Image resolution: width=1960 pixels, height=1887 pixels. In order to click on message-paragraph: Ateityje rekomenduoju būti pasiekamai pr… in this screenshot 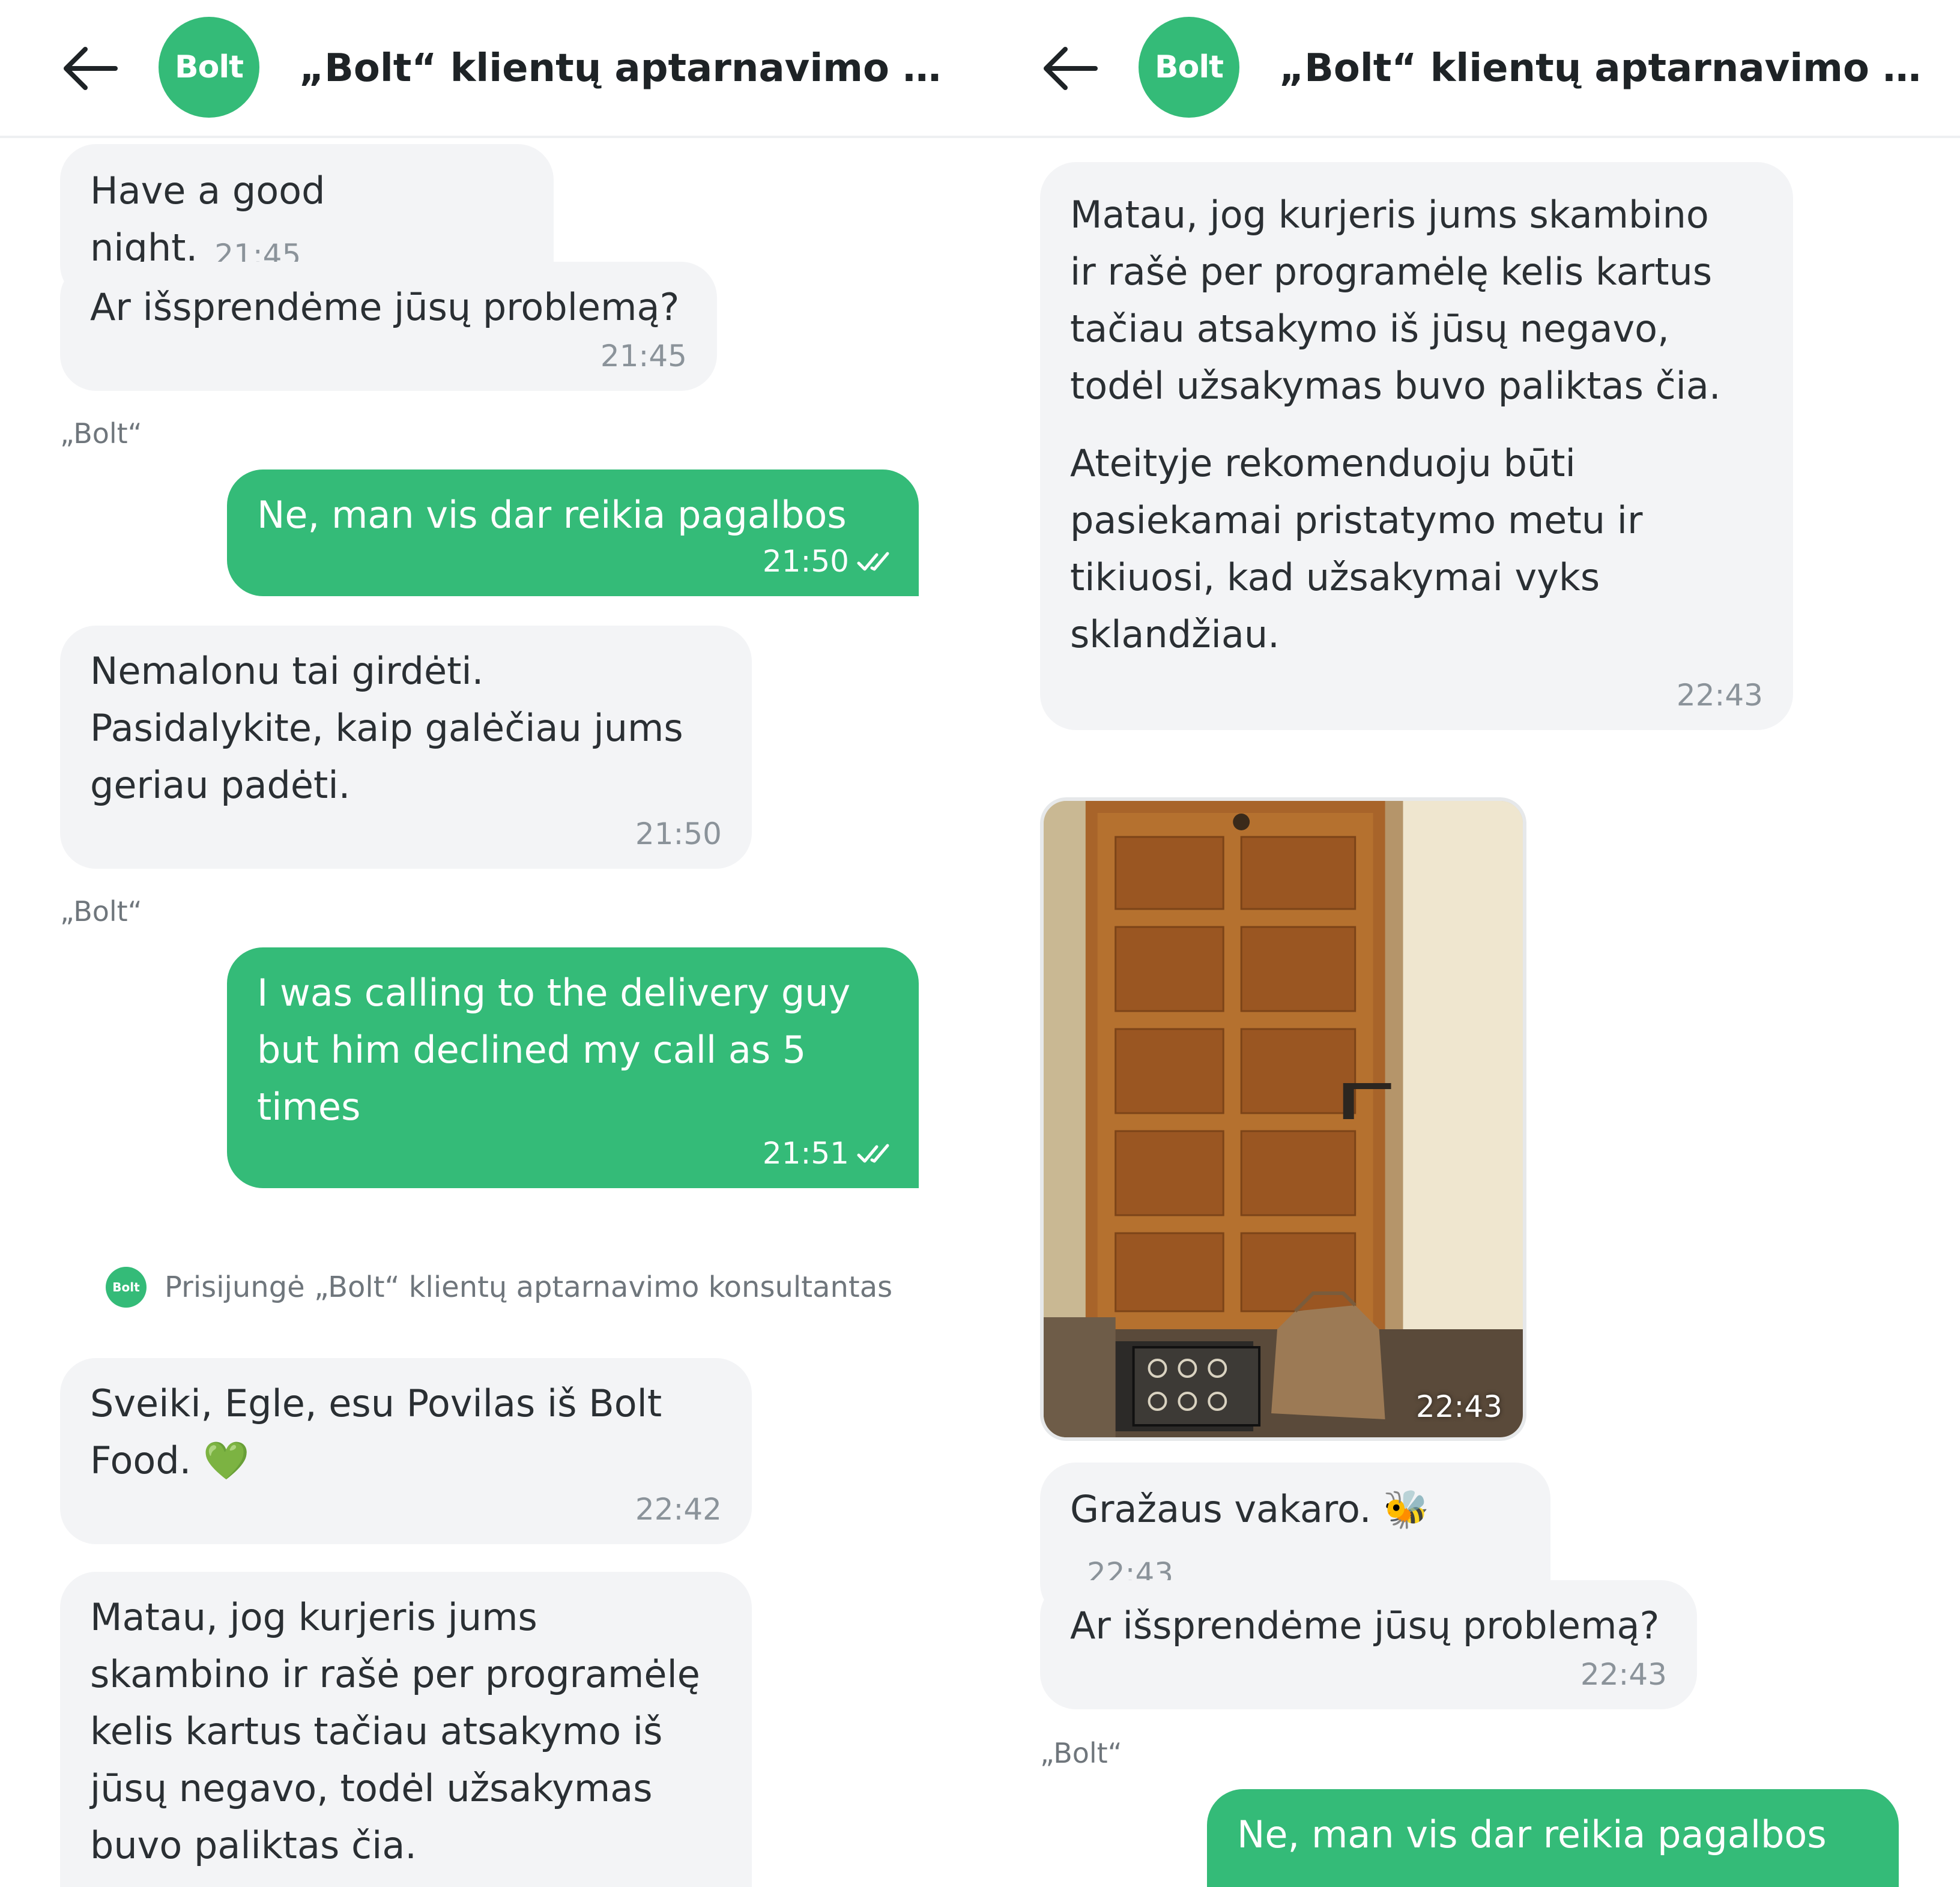, I will do `click(1356, 548)`.